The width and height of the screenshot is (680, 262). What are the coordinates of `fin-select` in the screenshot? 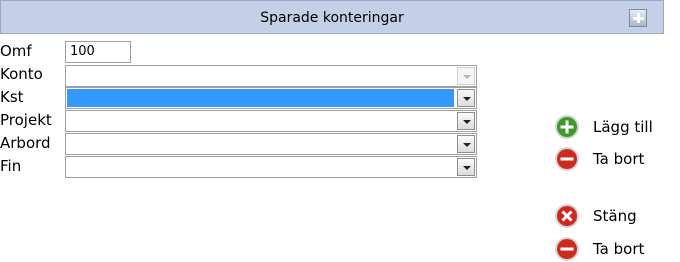 It's located at (271, 167).